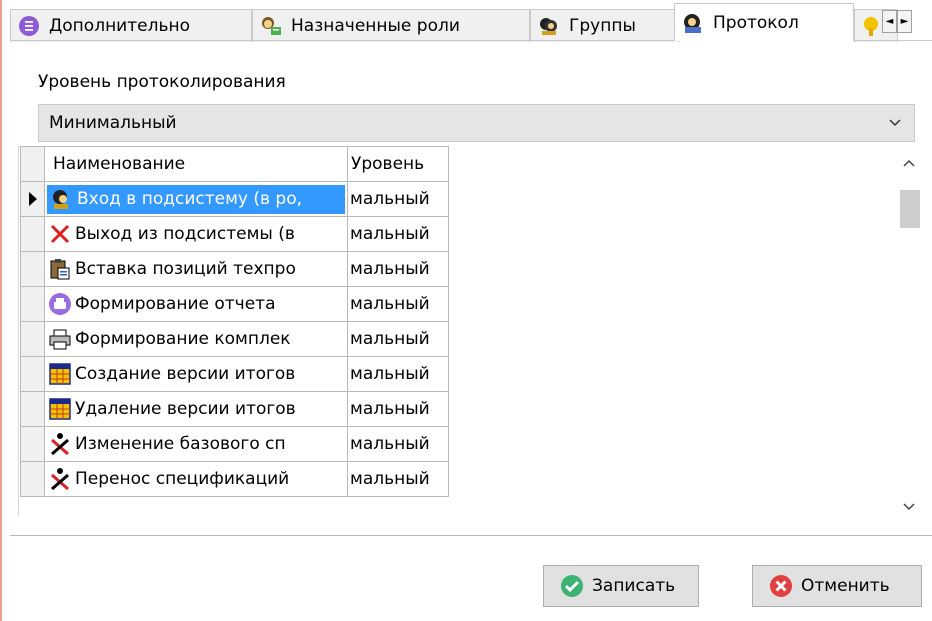 The height and width of the screenshot is (621, 932). What do you see at coordinates (113, 123) in the screenshot?
I see `logging-level-value: Минимальный` at bounding box center [113, 123].